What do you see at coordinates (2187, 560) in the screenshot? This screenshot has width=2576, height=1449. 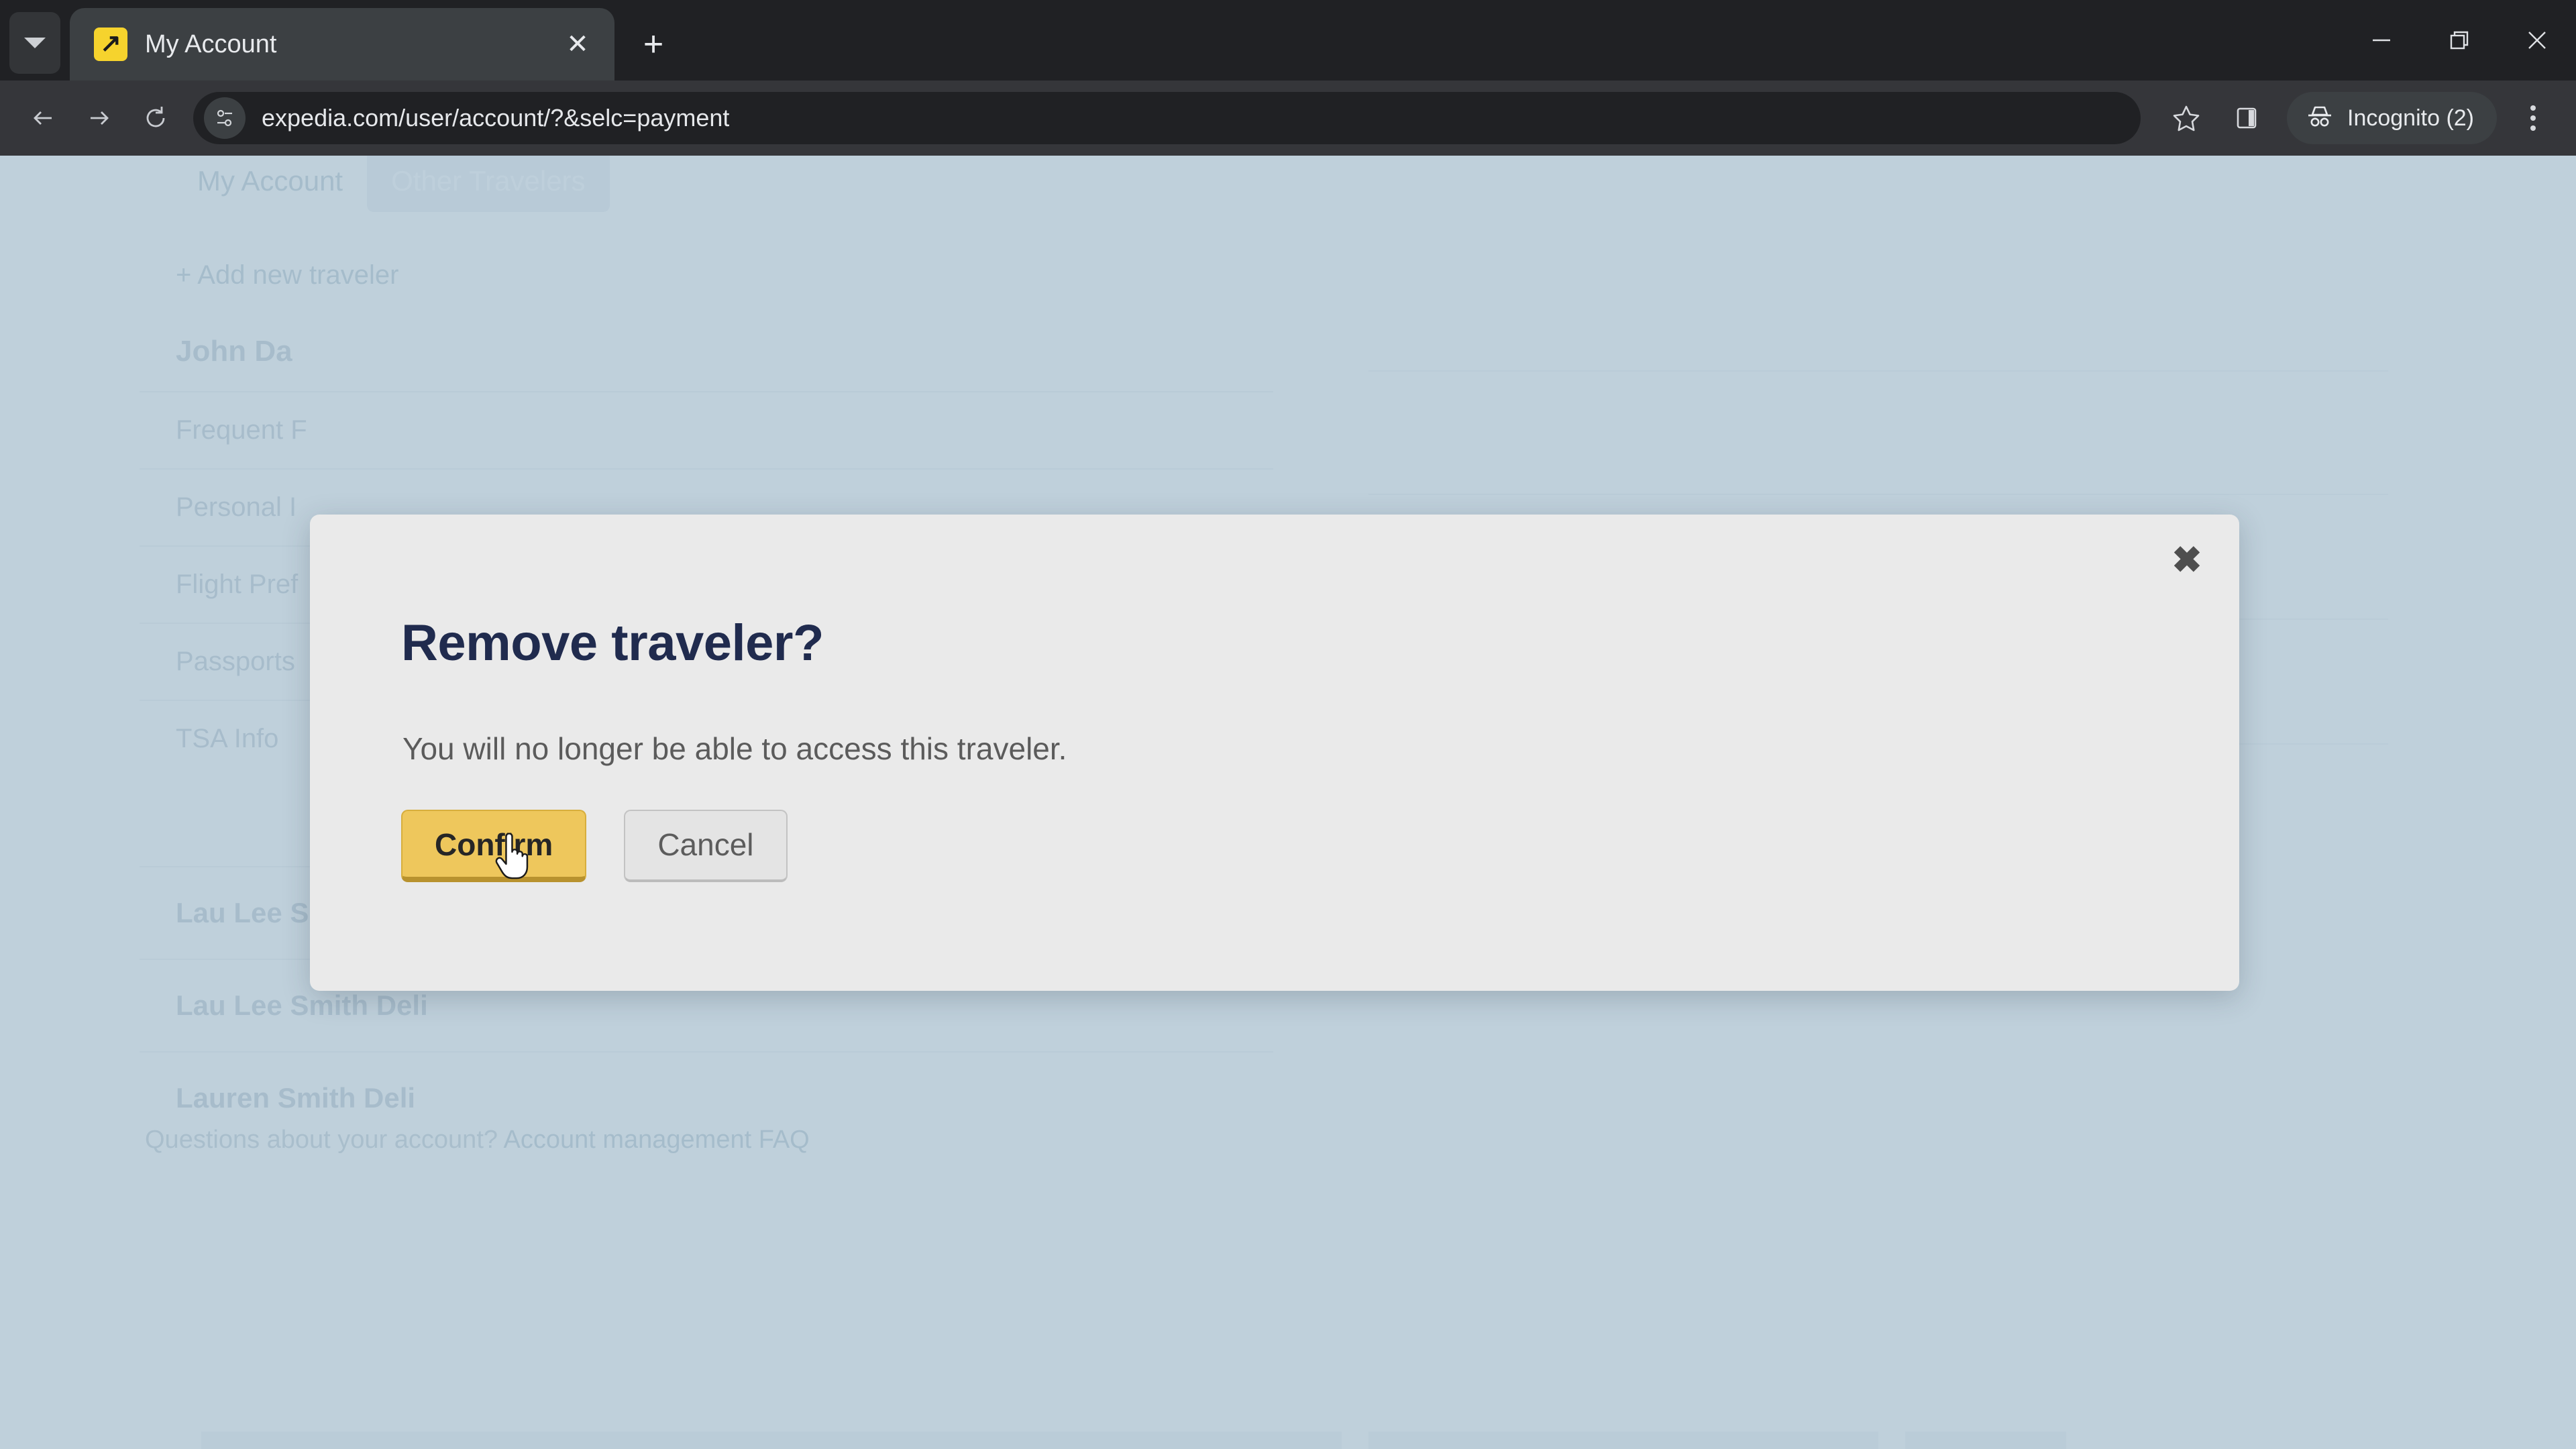 I see `close-icon: ✖` at bounding box center [2187, 560].